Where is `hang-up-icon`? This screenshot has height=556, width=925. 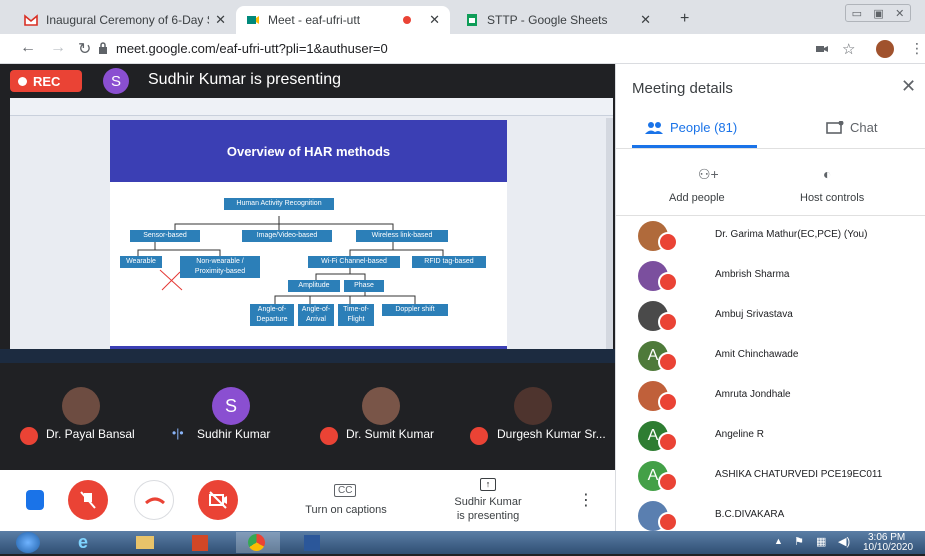
hang-up-icon is located at coordinates (155, 501).